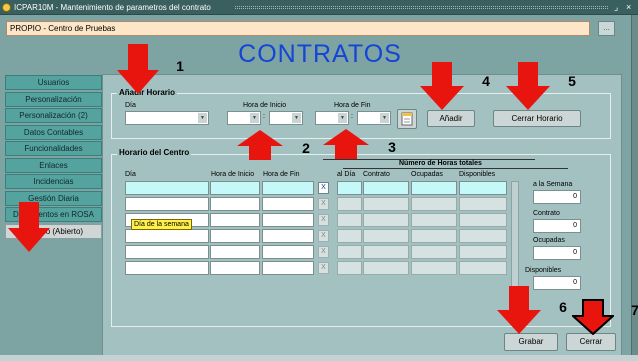 The width and height of the screenshot is (638, 361). Describe the element at coordinates (130, 105) in the screenshot. I see `day-label: Día` at that location.